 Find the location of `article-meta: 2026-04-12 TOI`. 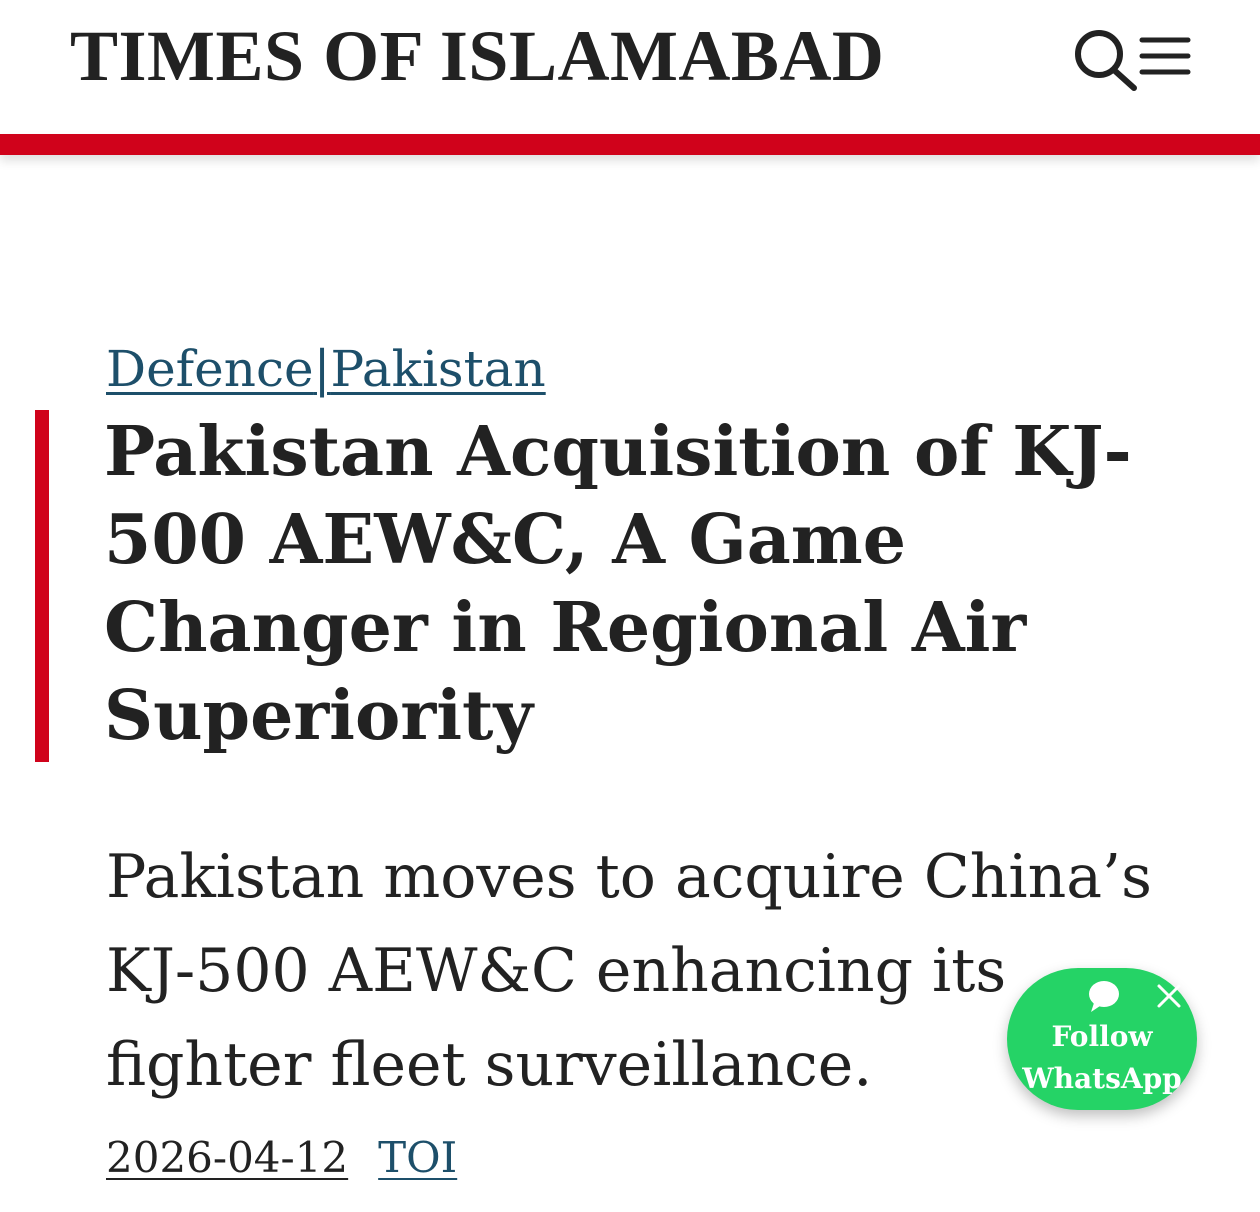

article-meta: 2026-04-12 TOI is located at coordinates (281, 1158).